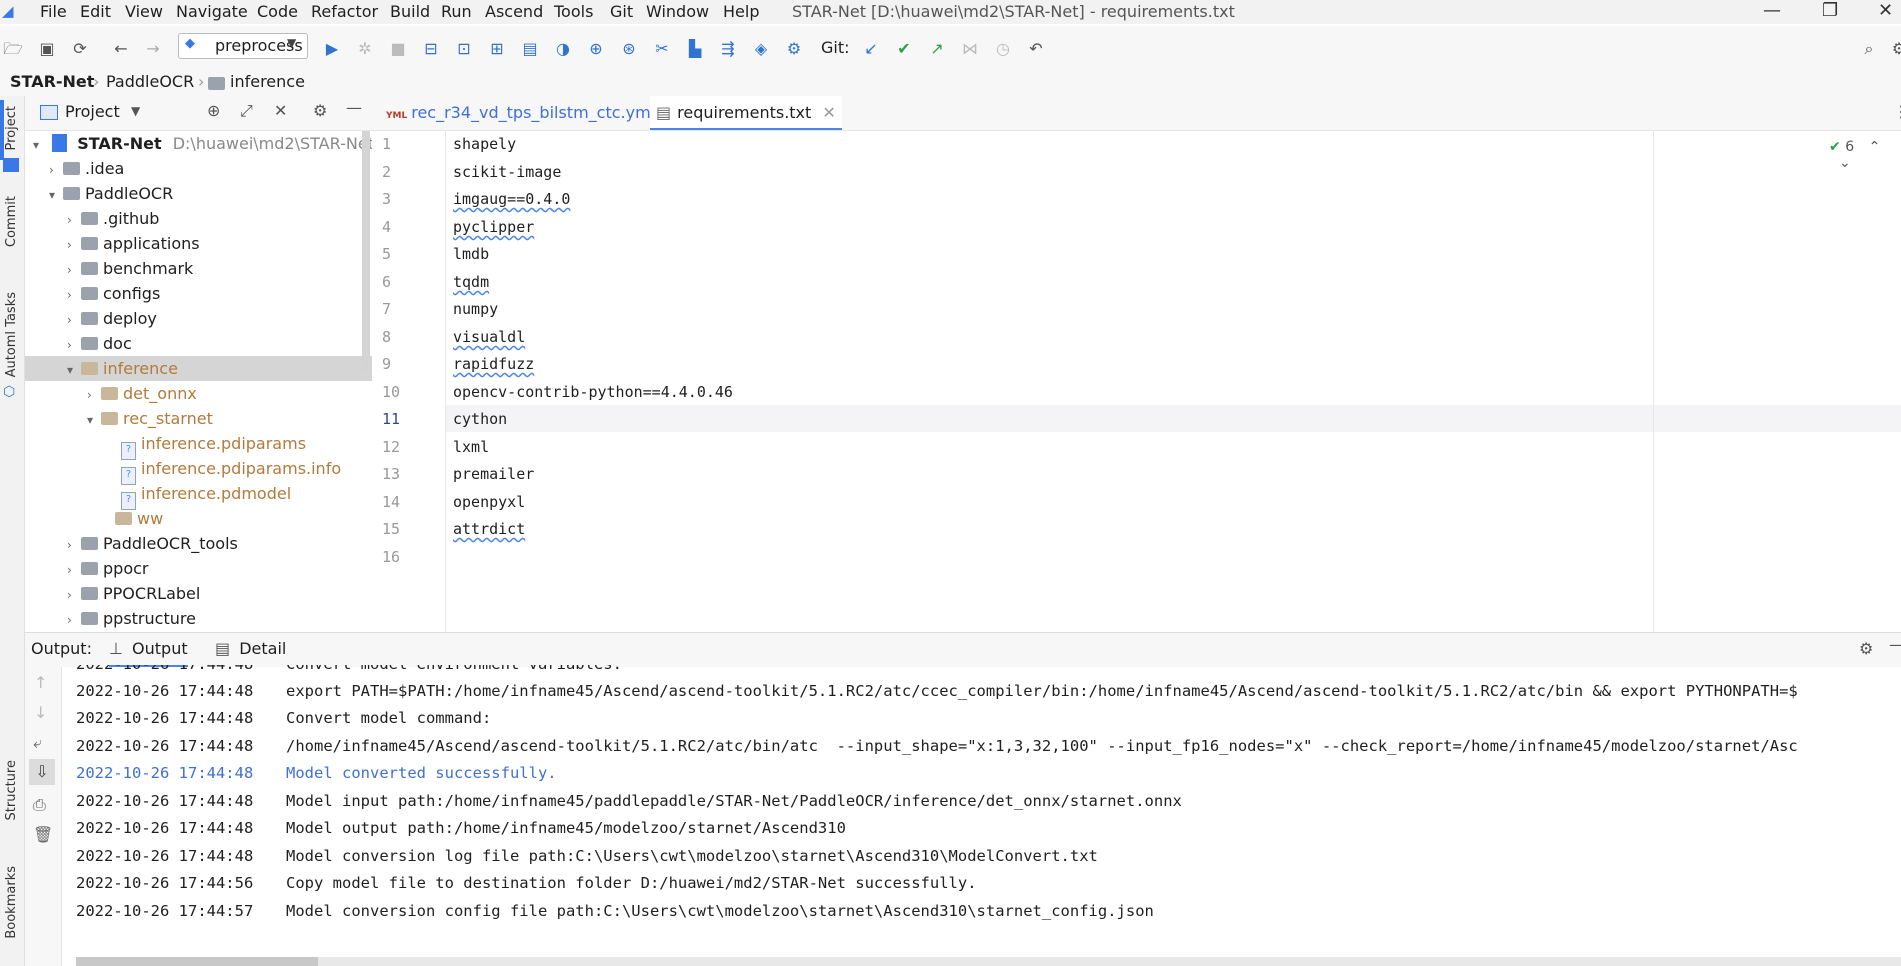 This screenshot has width=1901, height=966. What do you see at coordinates (133, 243) in the screenshot?
I see `tree-item-applications: › applications` at bounding box center [133, 243].